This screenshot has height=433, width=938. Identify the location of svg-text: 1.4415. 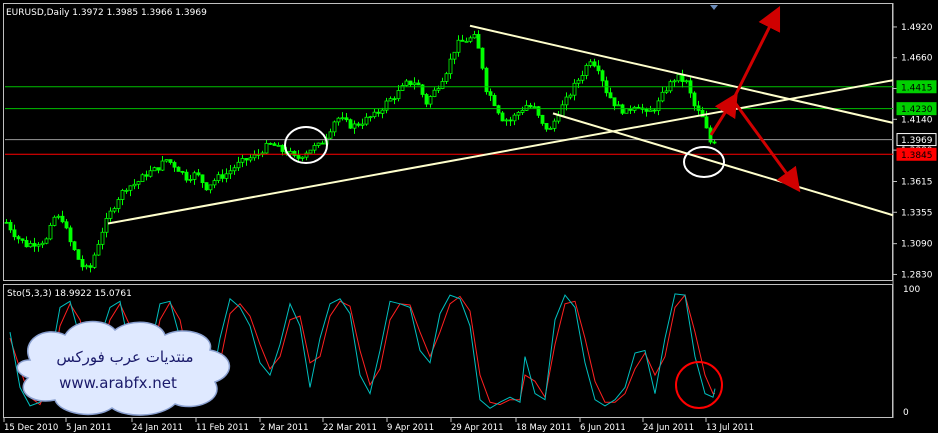
(917, 88).